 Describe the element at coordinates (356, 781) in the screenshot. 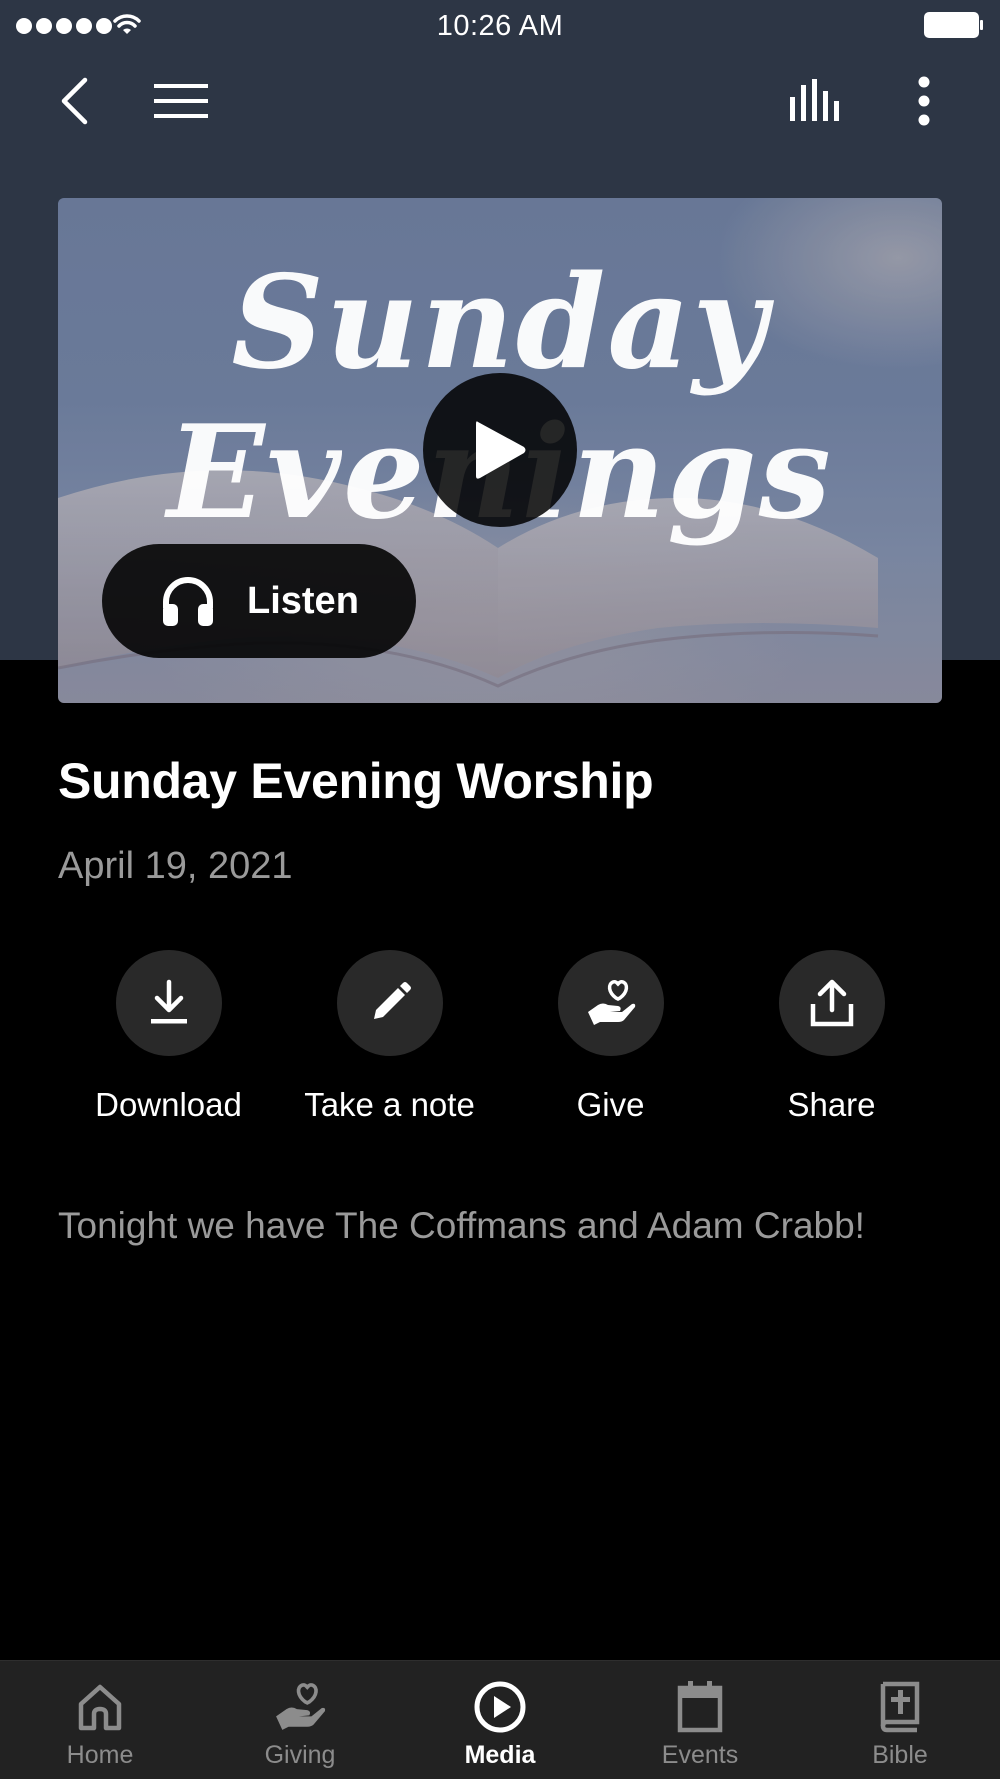

I see `media-title: Sunday Evening Worship` at that location.